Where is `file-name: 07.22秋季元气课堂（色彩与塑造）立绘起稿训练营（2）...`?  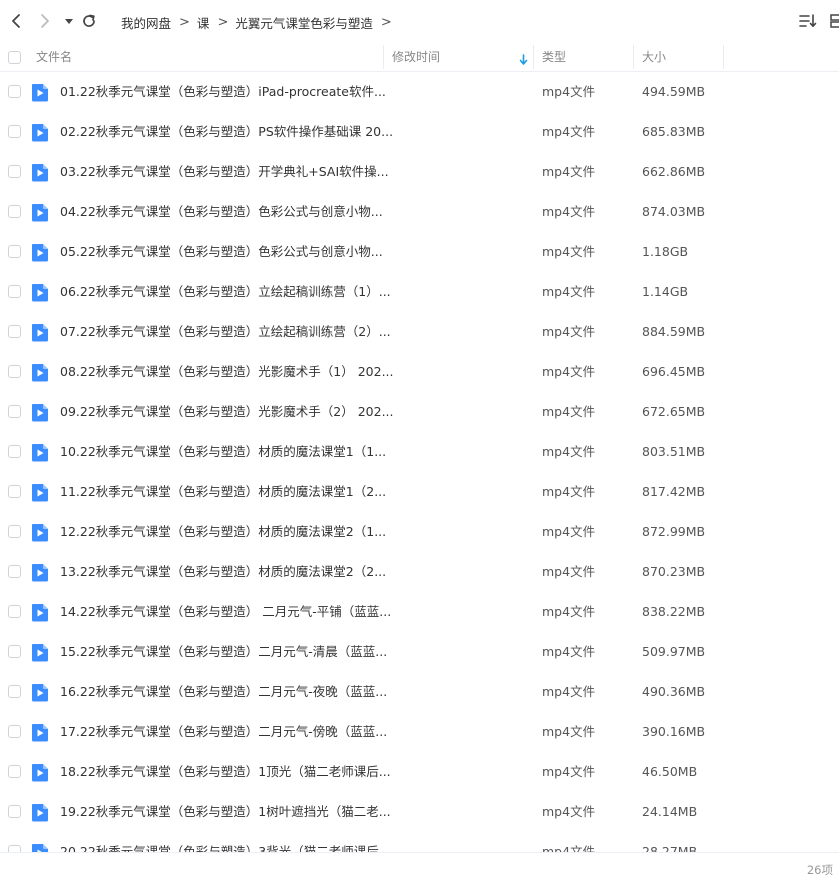
file-name: 07.22秋季元气课堂（色彩与塑造）立绘起稿训练营（2）... is located at coordinates (225, 332).